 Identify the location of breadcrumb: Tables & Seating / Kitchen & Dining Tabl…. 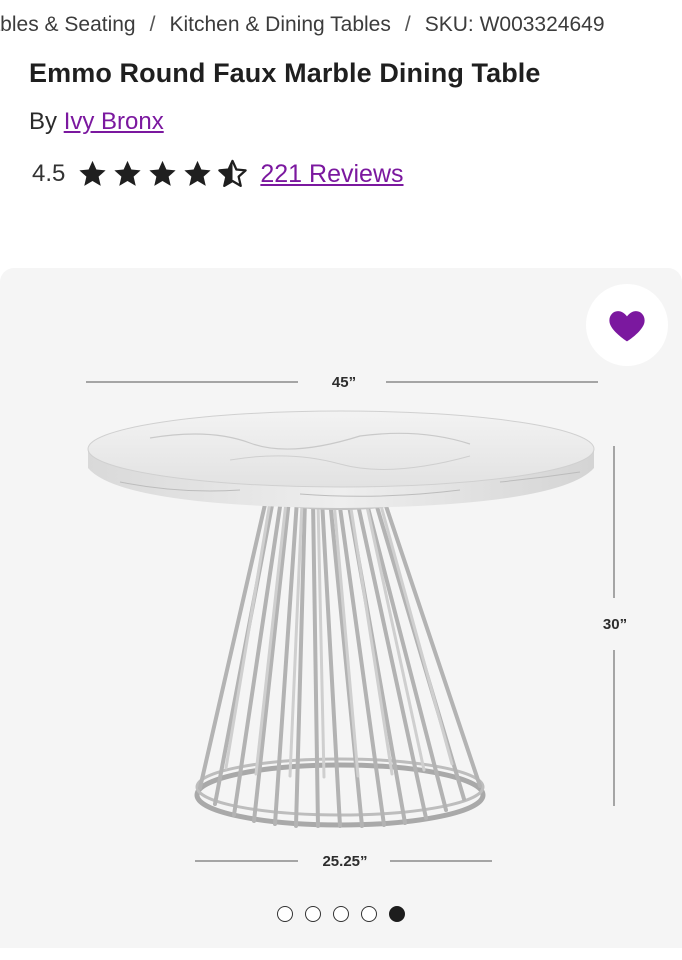
(341, 27).